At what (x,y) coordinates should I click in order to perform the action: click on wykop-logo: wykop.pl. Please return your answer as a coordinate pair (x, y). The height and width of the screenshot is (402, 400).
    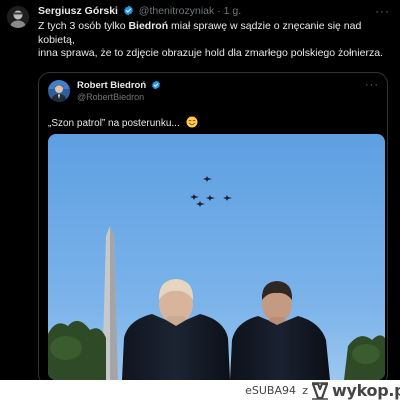
    Looking at the image, I should click on (355, 391).